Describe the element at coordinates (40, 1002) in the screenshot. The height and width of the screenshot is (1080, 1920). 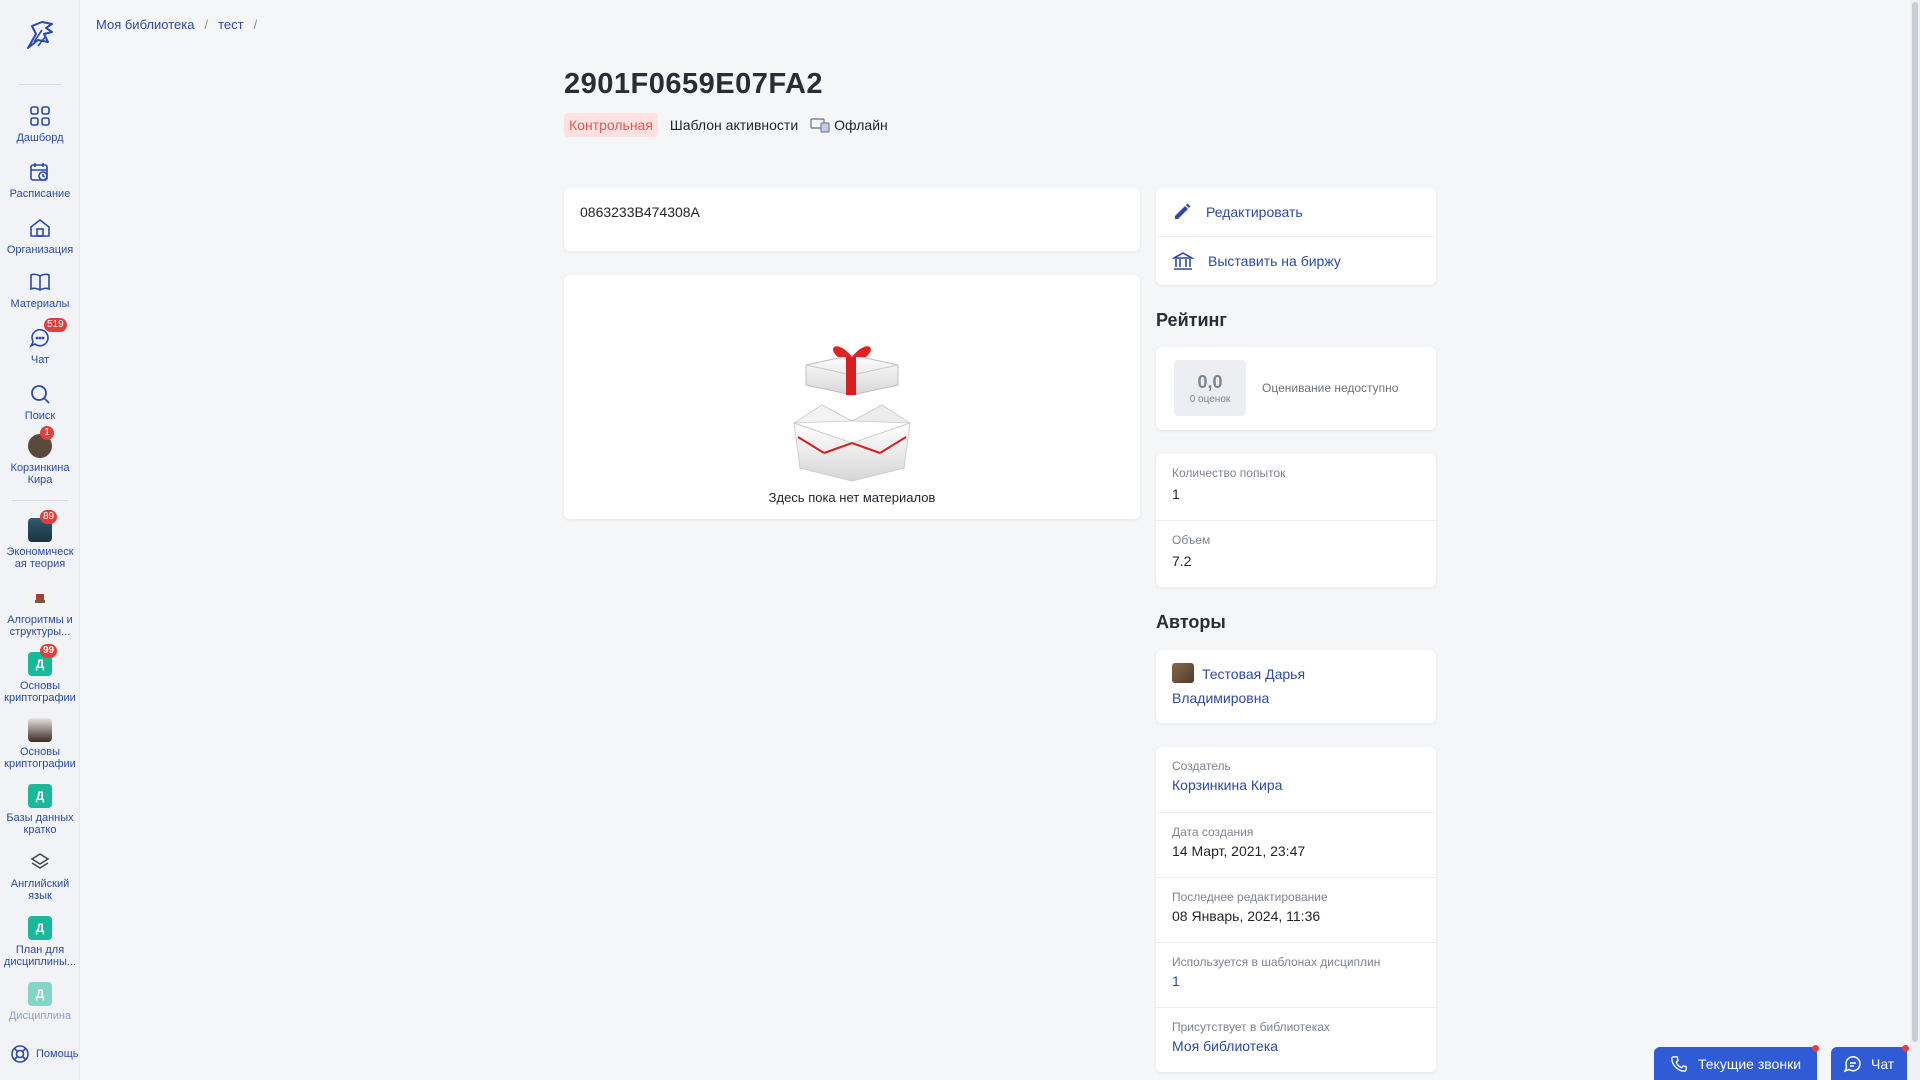
I see `sidebar-item-discipline: Д Дисциплина` at that location.